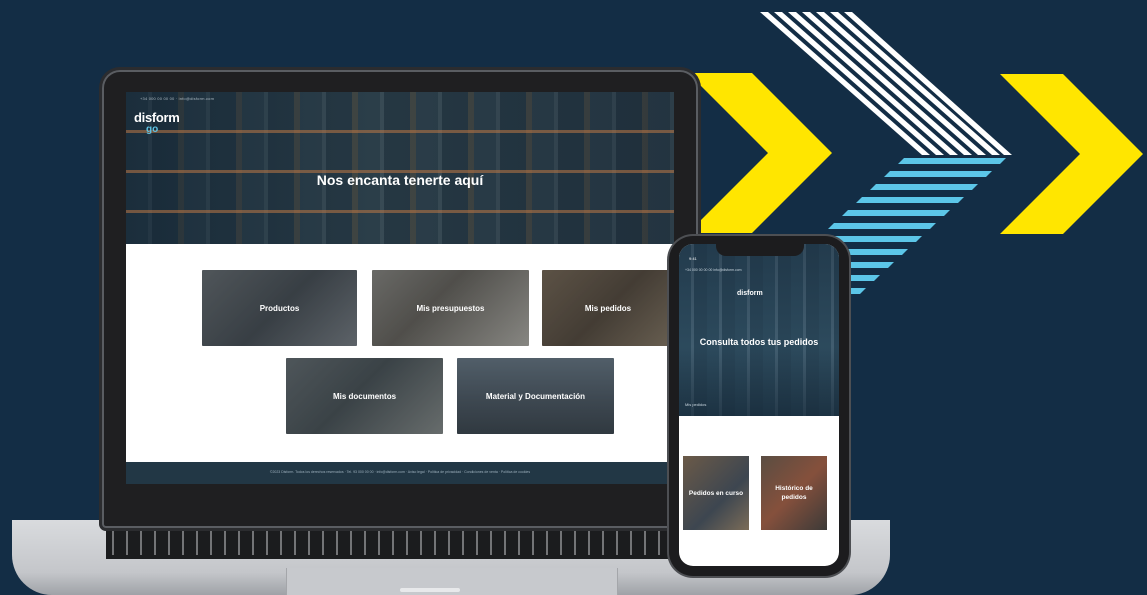 This screenshot has width=1147, height=595. Describe the element at coordinates (759, 342) in the screenshot. I see `phone-hero-title: Consulta todos tus pedidos` at that location.